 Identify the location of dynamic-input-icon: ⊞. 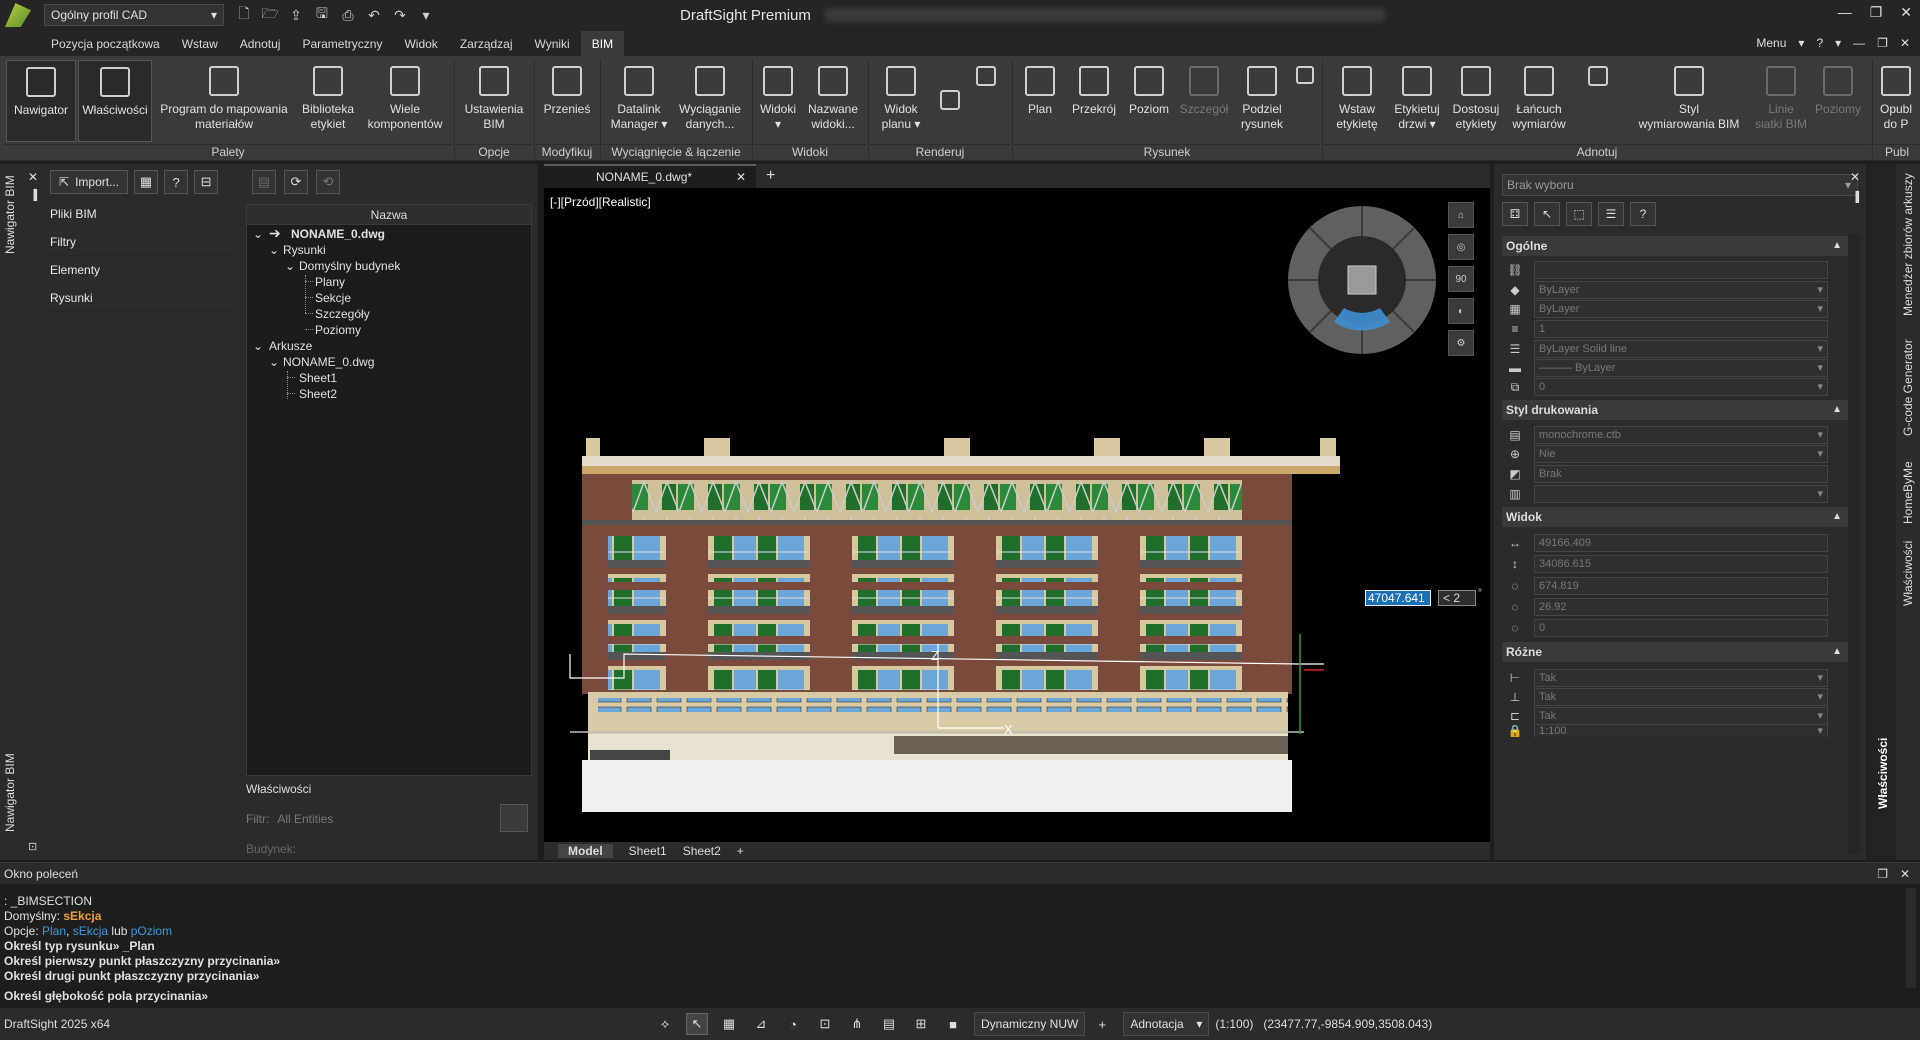
(921, 1024).